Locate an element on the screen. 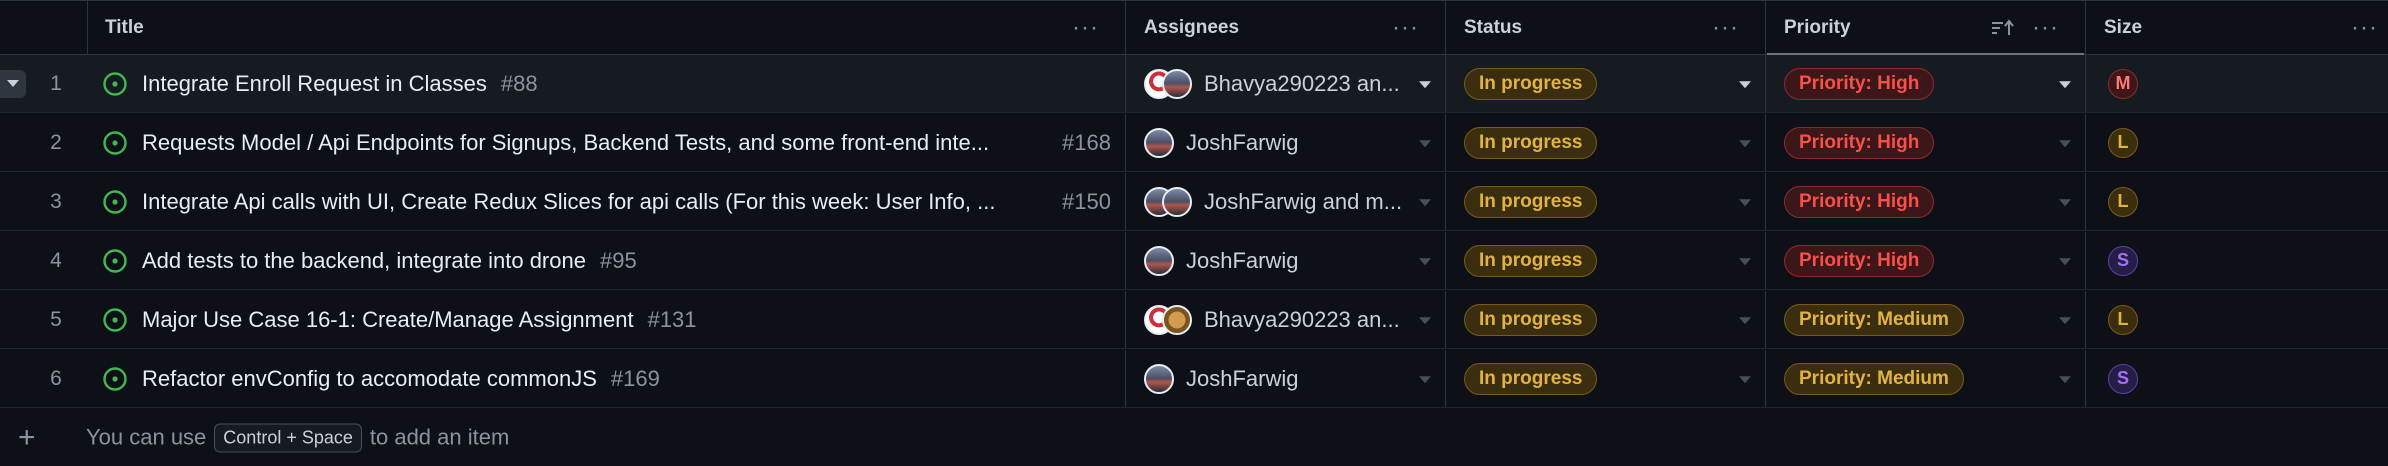 Image resolution: width=2388 pixels, height=466 pixels. issue-number: #168 is located at coordinates (1086, 142).